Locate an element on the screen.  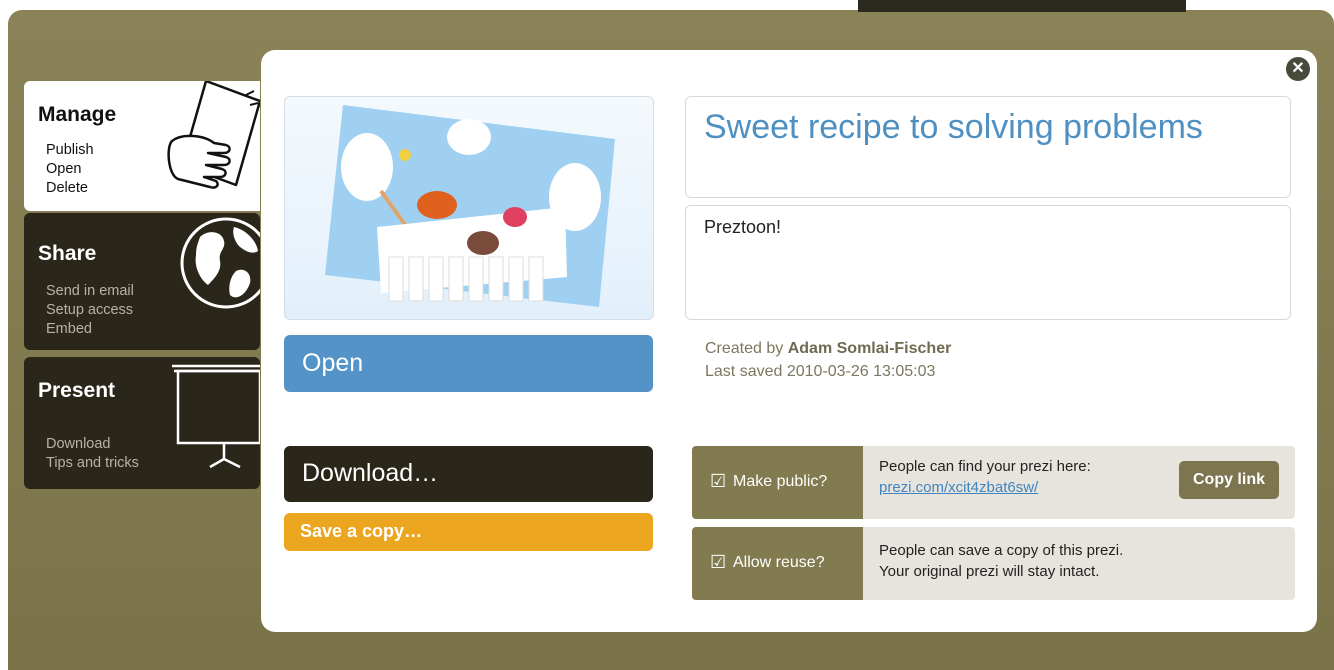
close-icon: ✕ is located at coordinates (1298, 69).